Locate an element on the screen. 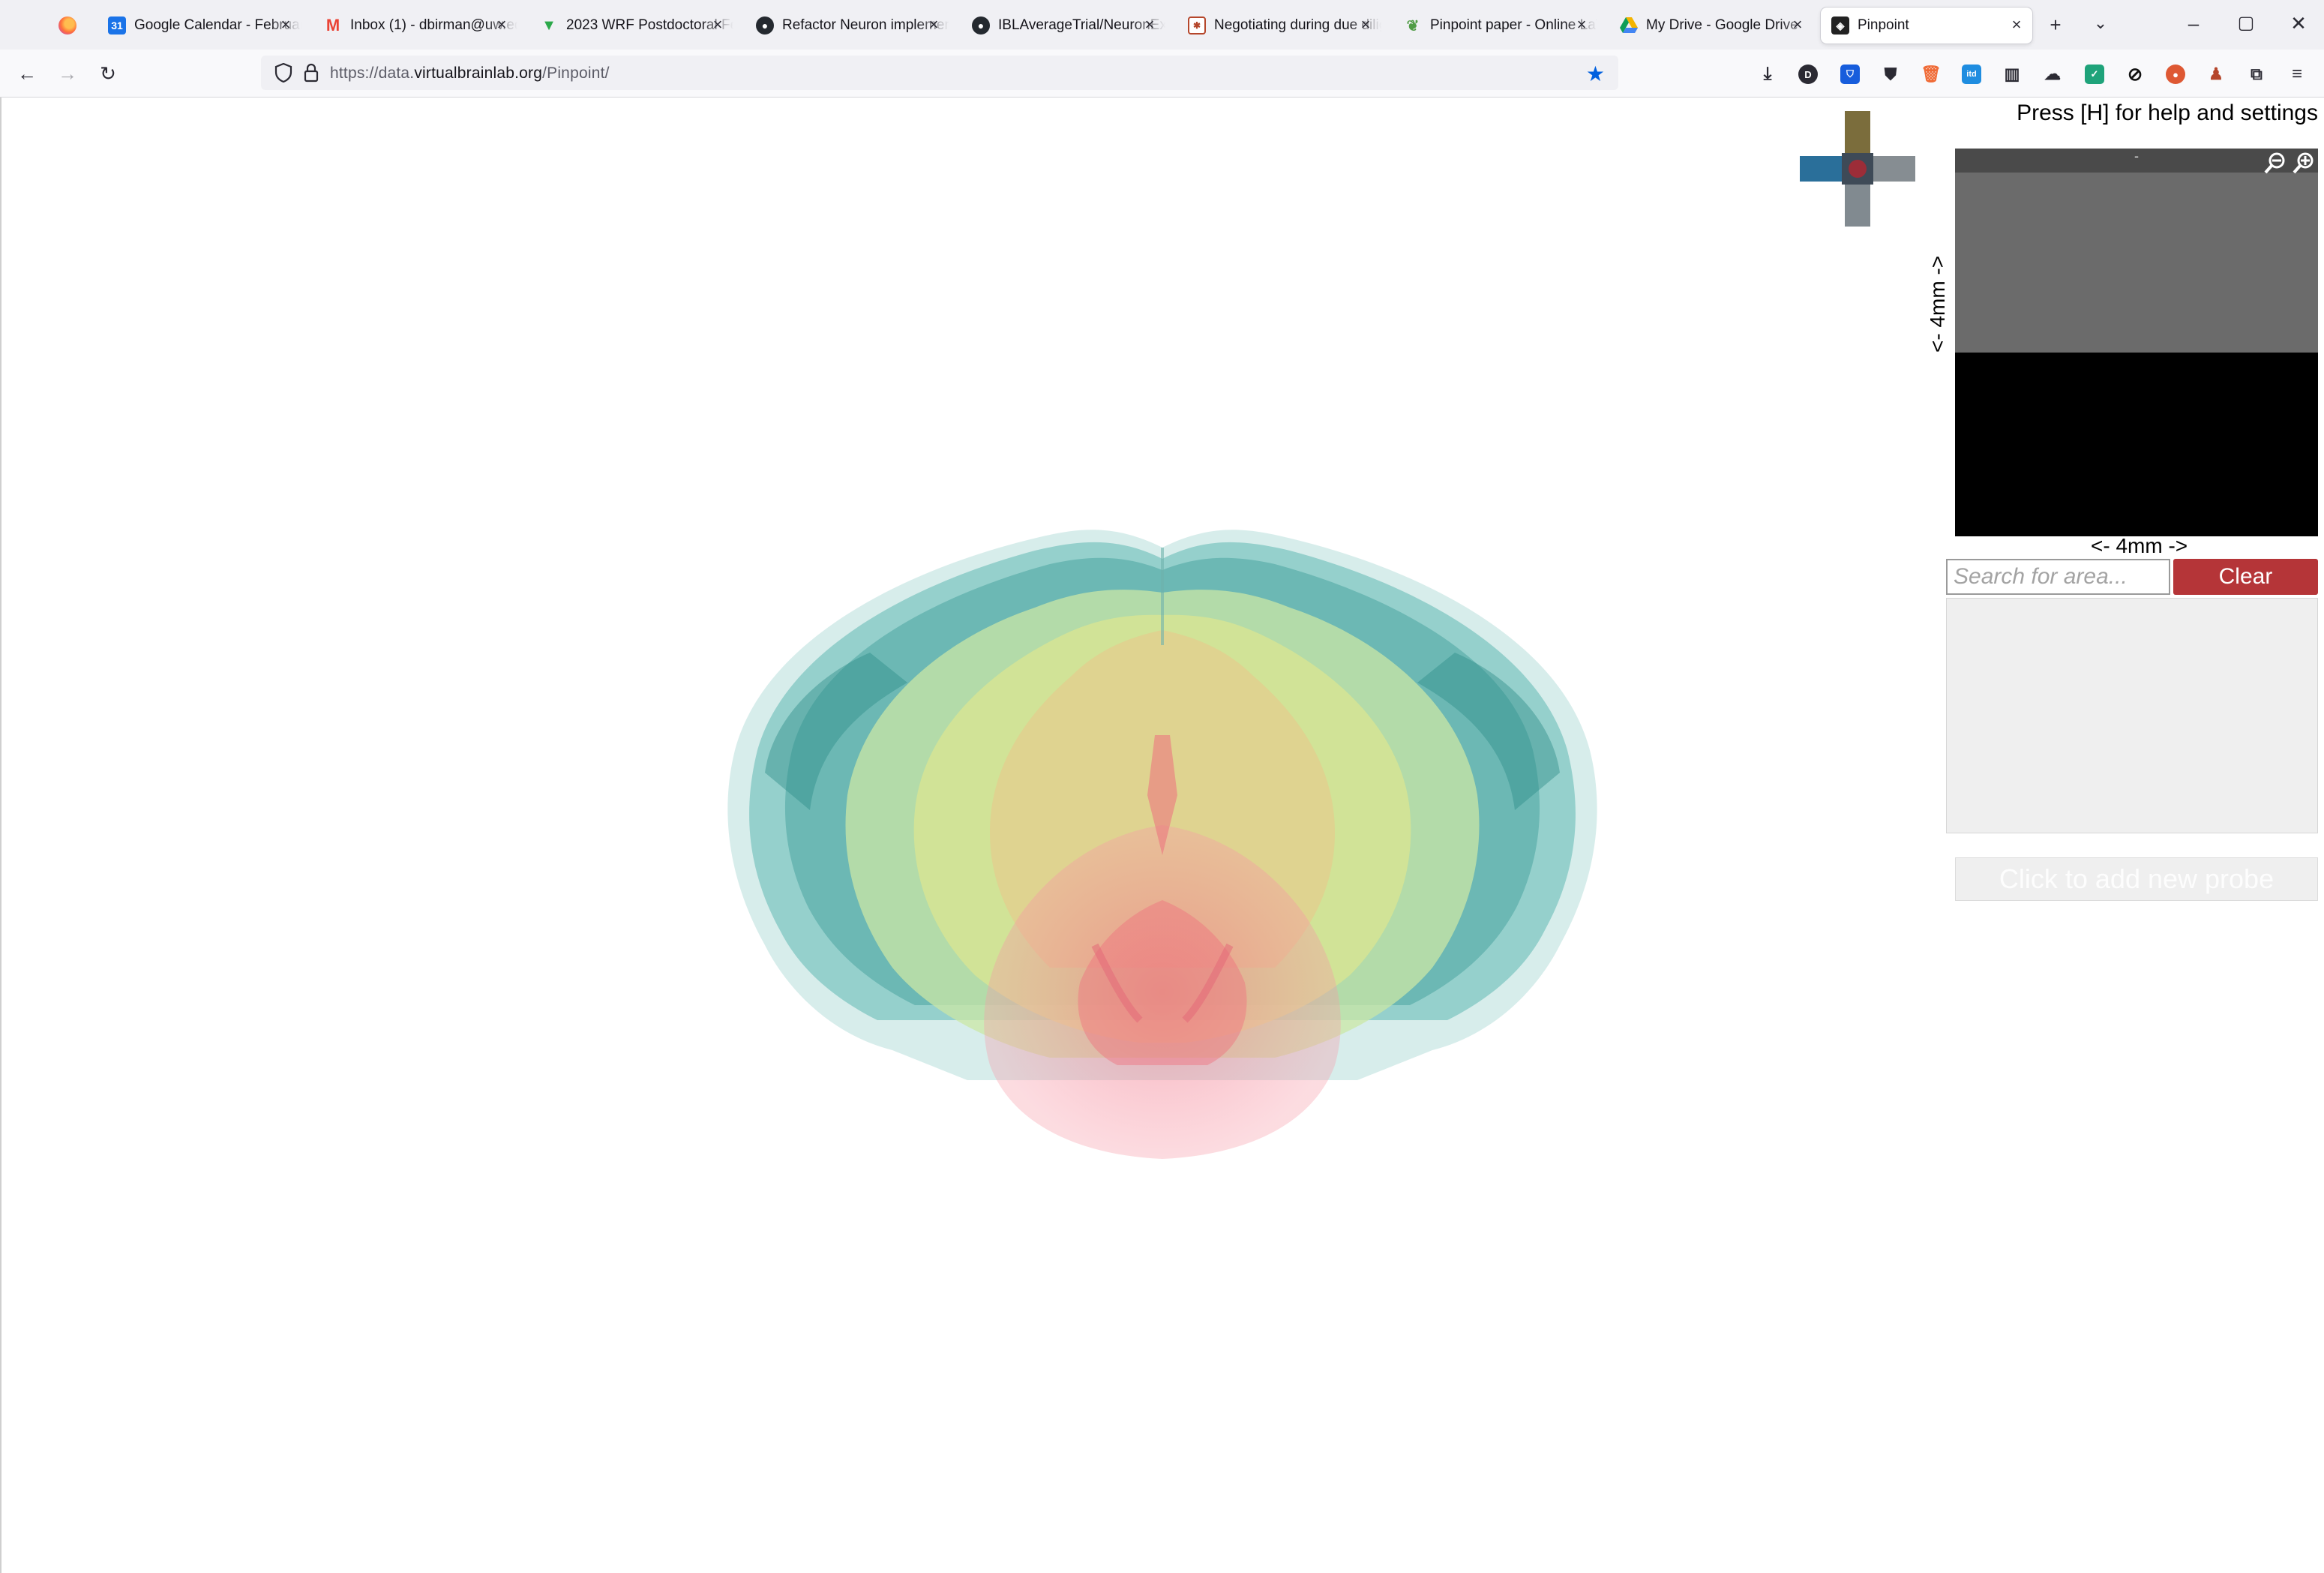 This screenshot has width=2324, height=1573. cloud-extension-icon: ☁ is located at coordinates (2052, 74).